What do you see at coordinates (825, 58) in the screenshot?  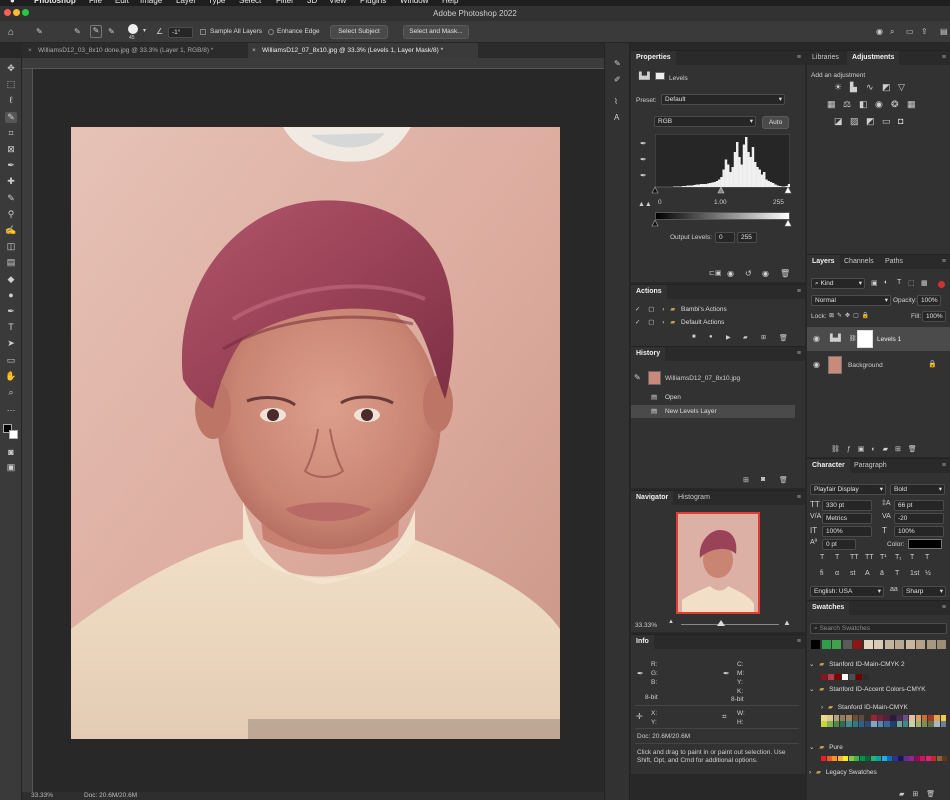 I see `tab-libraries: Libraries` at bounding box center [825, 58].